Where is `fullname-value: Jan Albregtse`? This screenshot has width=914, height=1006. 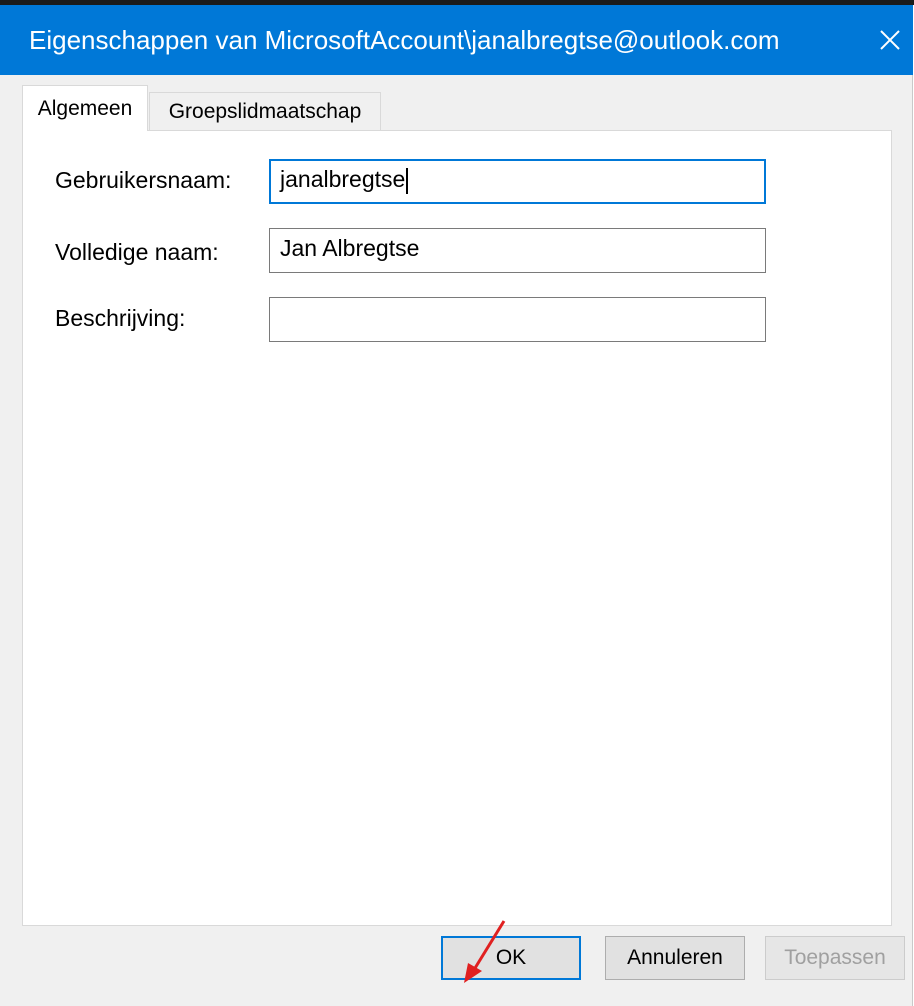 fullname-value: Jan Albregtse is located at coordinates (350, 248).